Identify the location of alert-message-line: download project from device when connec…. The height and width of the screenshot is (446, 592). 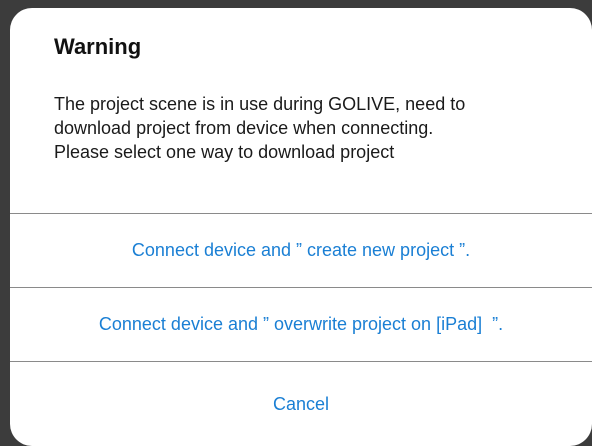
(244, 128).